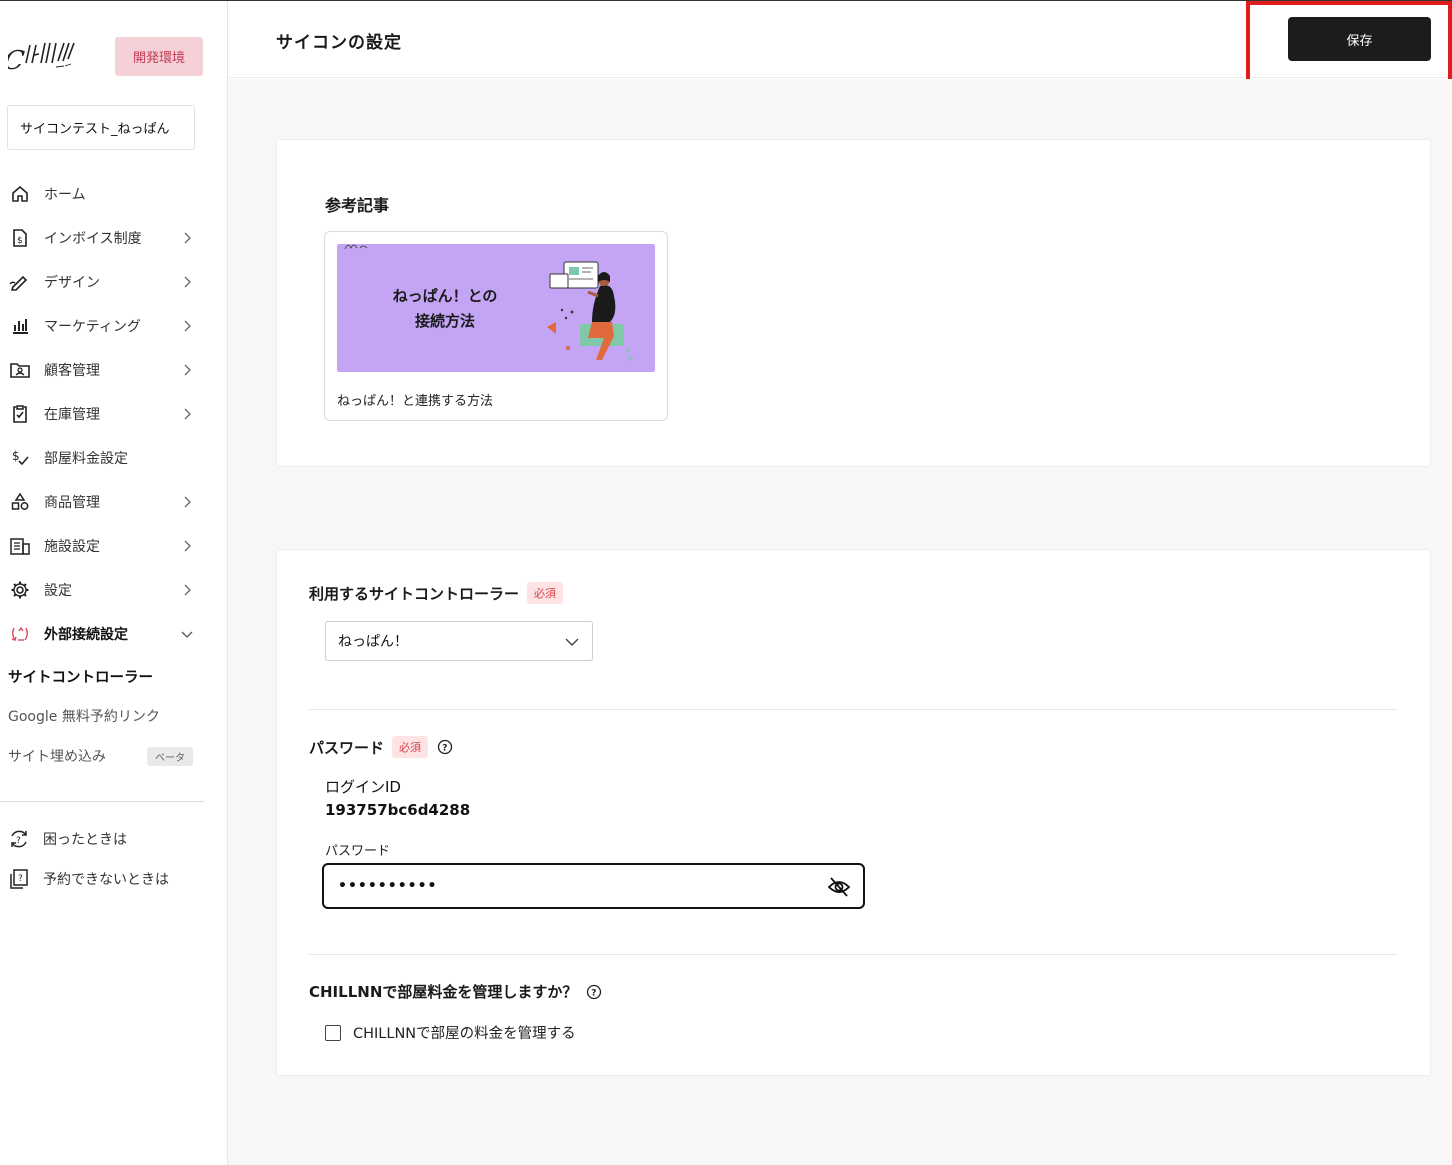  Describe the element at coordinates (373, 642) in the screenshot. I see `site-controller-value: ねっぱん！` at that location.